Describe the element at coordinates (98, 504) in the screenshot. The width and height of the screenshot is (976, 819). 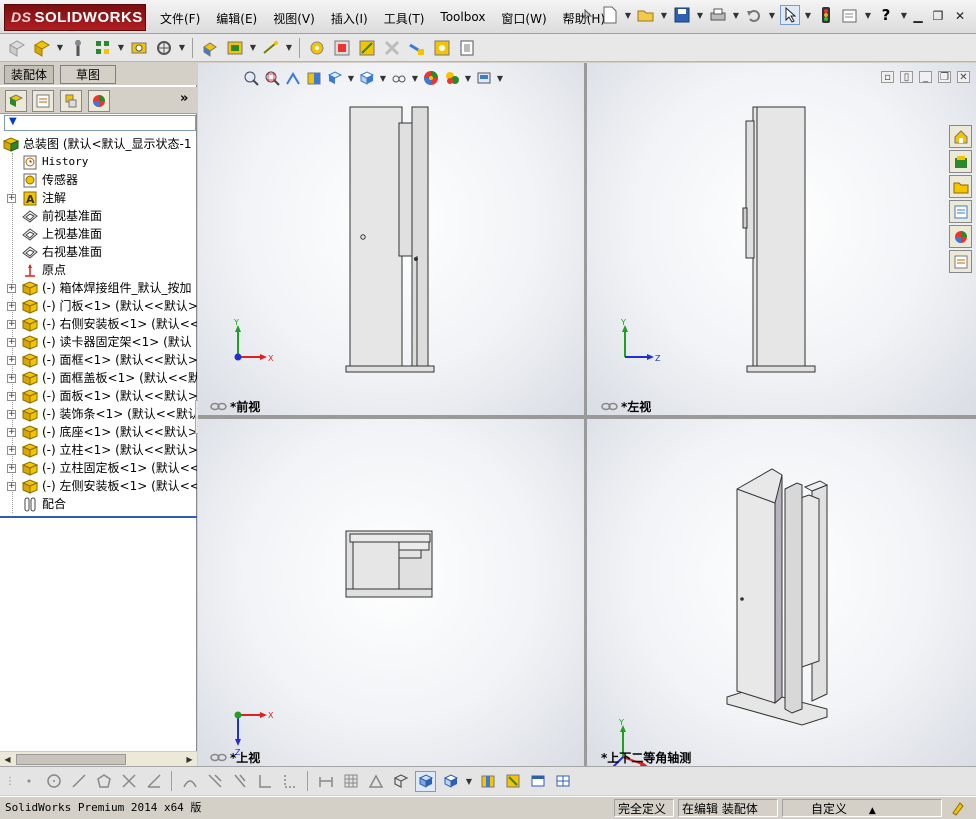
I see `tree-item: 配合` at that location.